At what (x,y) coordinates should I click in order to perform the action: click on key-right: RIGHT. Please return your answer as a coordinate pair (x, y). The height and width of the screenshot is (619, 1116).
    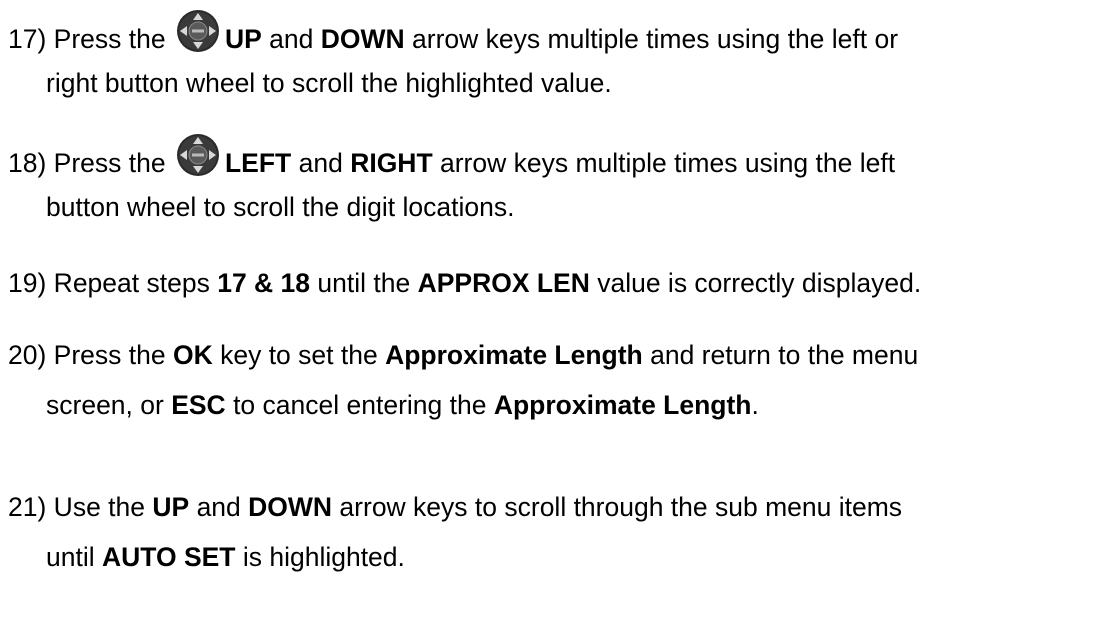
    Looking at the image, I should click on (391, 163).